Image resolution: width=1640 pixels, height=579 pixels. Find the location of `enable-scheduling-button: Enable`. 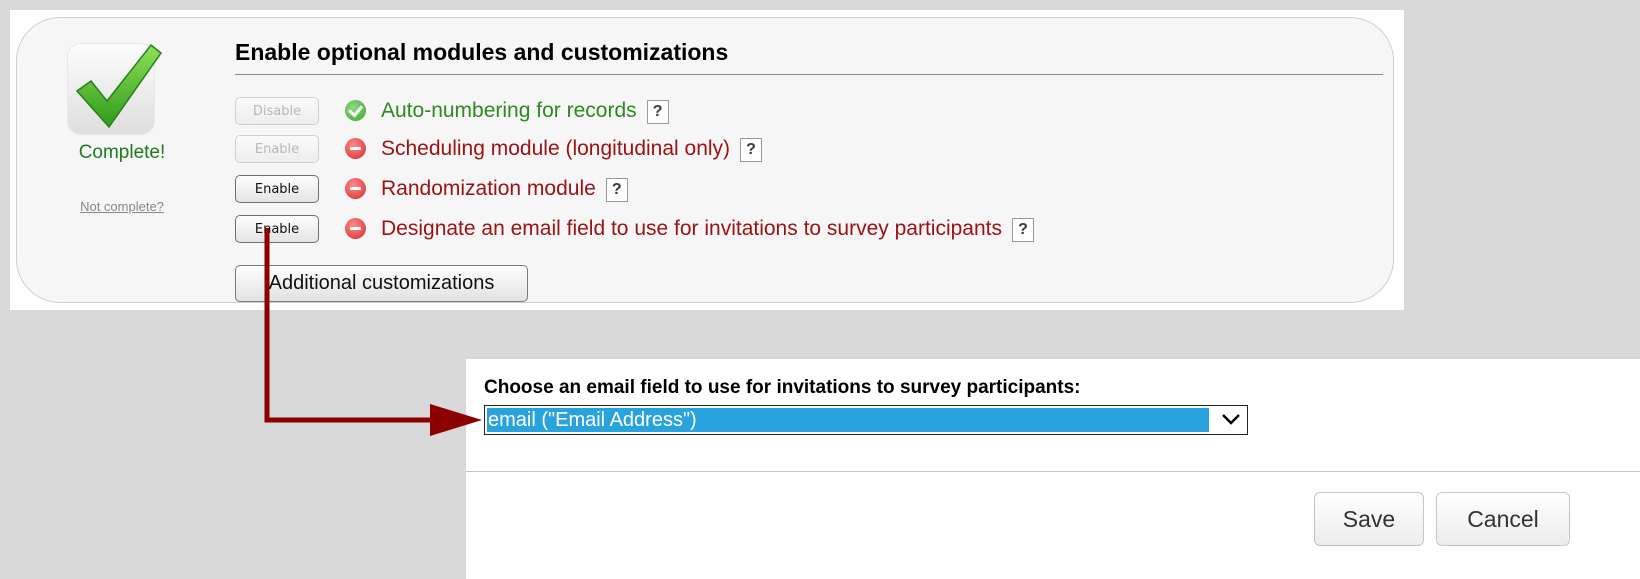

enable-scheduling-button: Enable is located at coordinates (277, 149).